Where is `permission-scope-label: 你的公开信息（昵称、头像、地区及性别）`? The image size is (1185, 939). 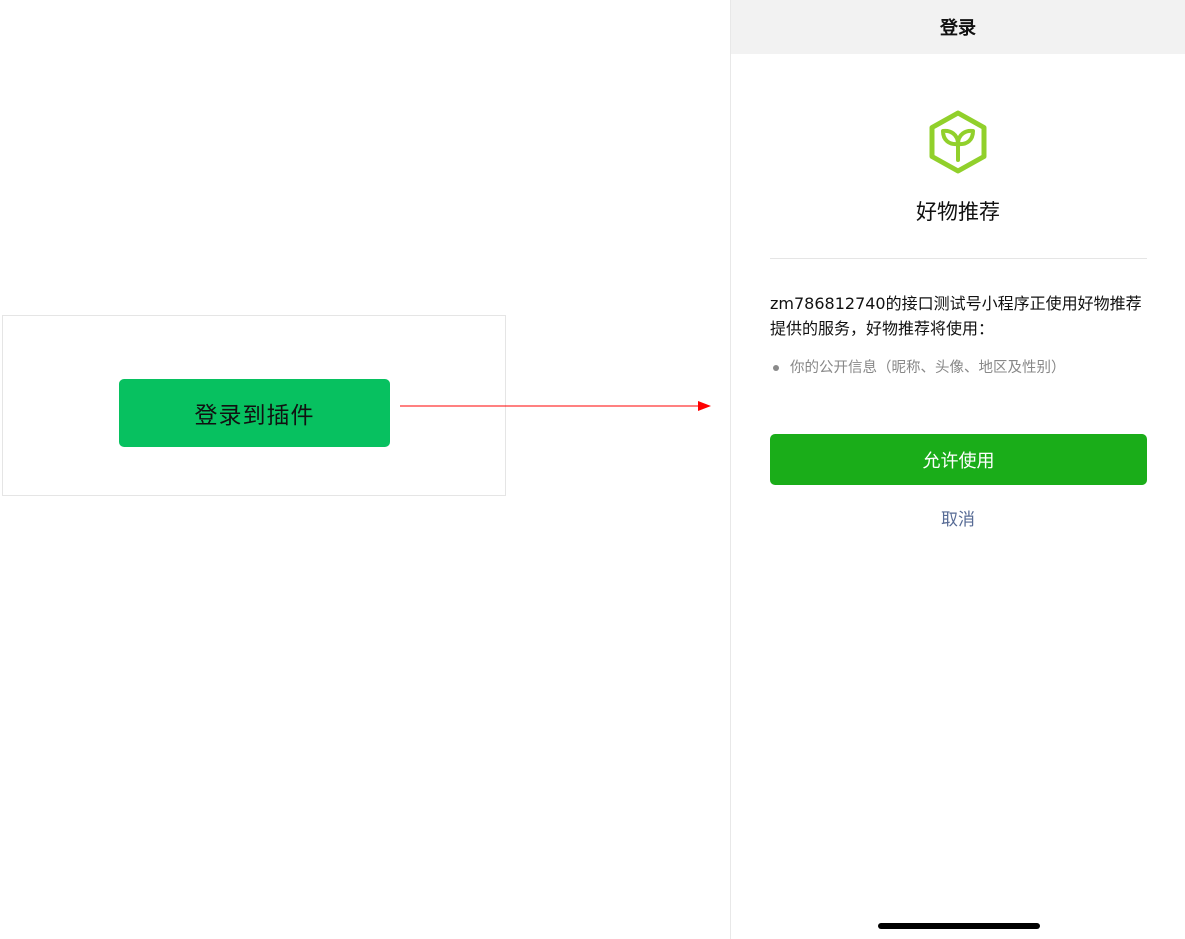 permission-scope-label: 你的公开信息（昵称、头像、地区及性别） is located at coordinates (928, 368).